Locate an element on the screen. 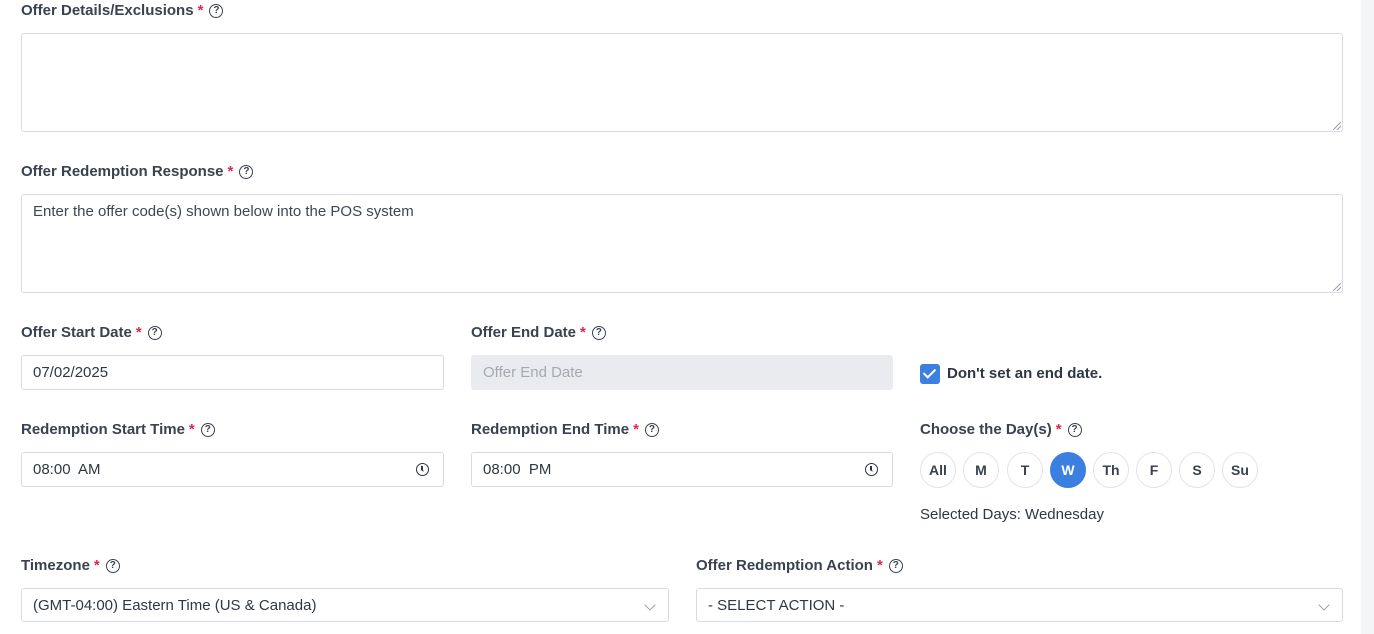 Image resolution: width=1374 pixels, height=634 pixels. day-button-friday: F is located at coordinates (1154, 470).